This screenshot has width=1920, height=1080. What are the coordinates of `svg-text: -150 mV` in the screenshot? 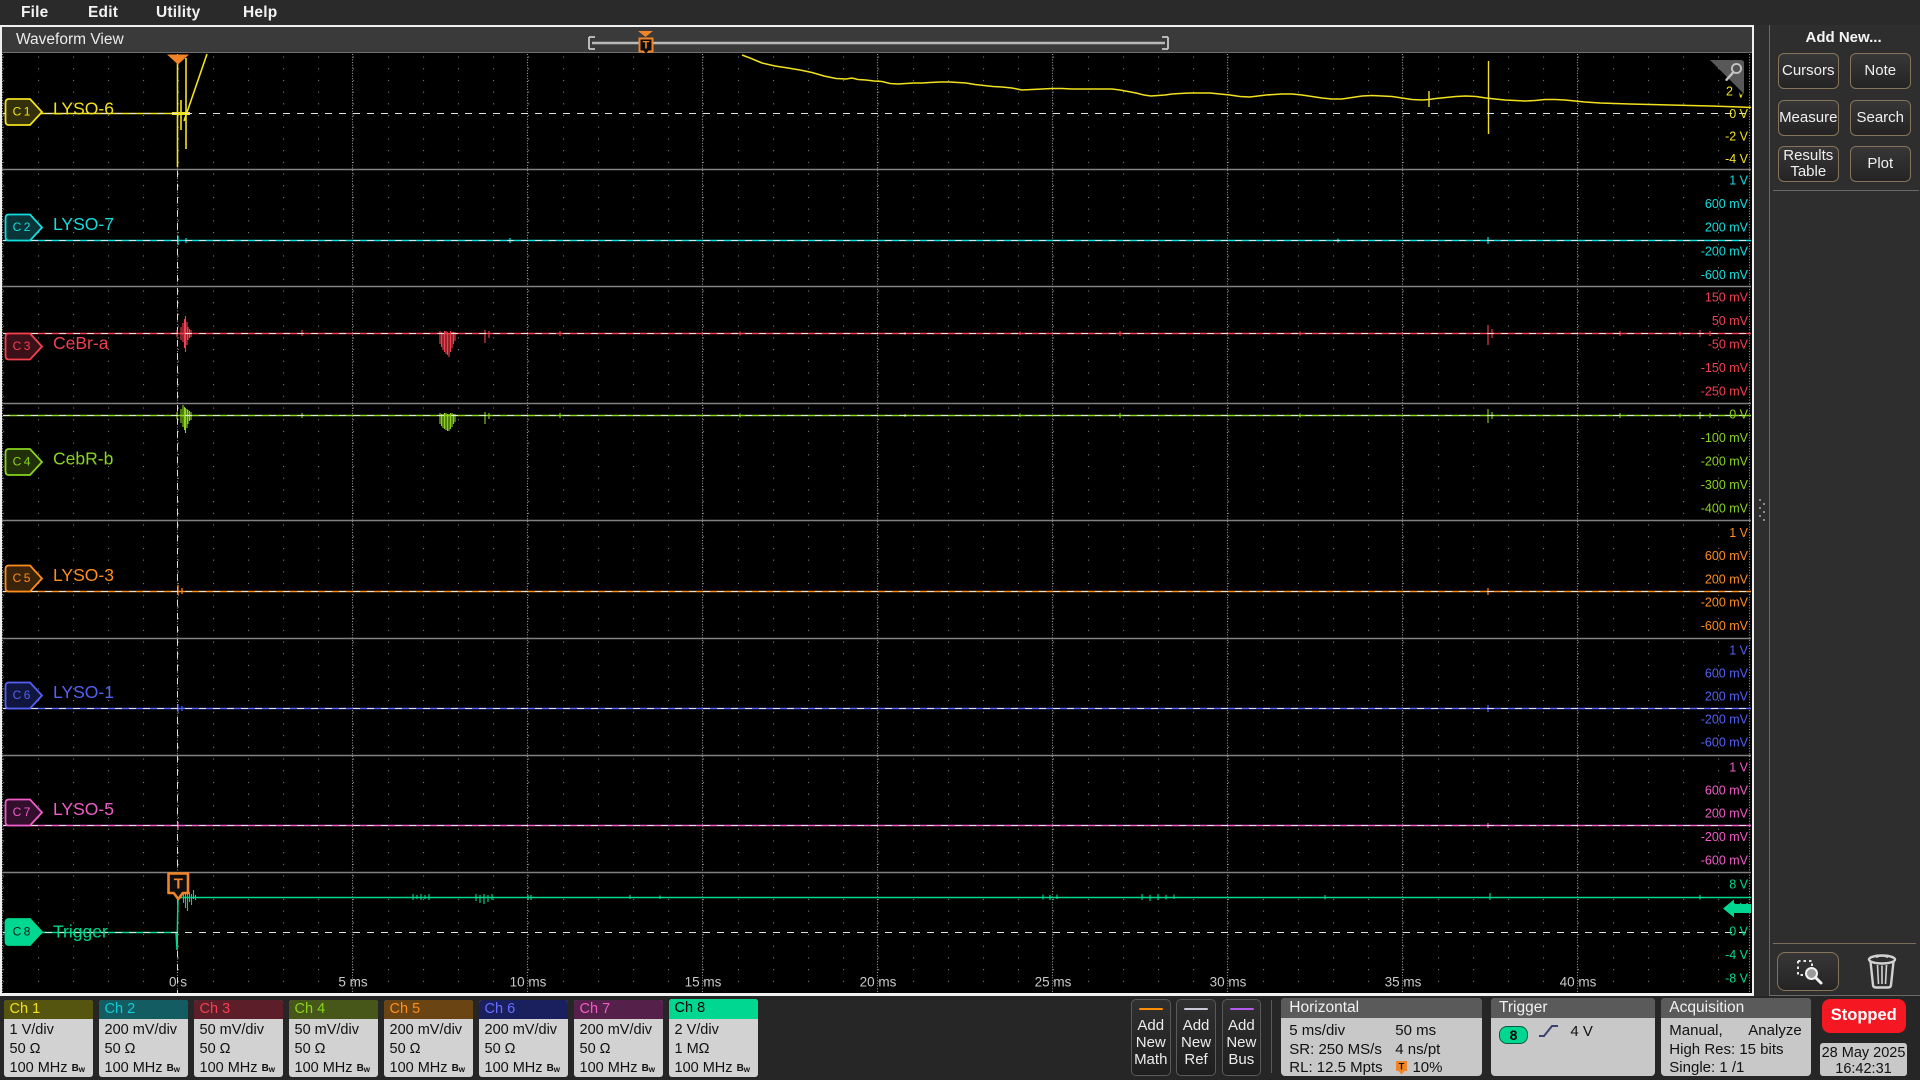 It's located at (1725, 368).